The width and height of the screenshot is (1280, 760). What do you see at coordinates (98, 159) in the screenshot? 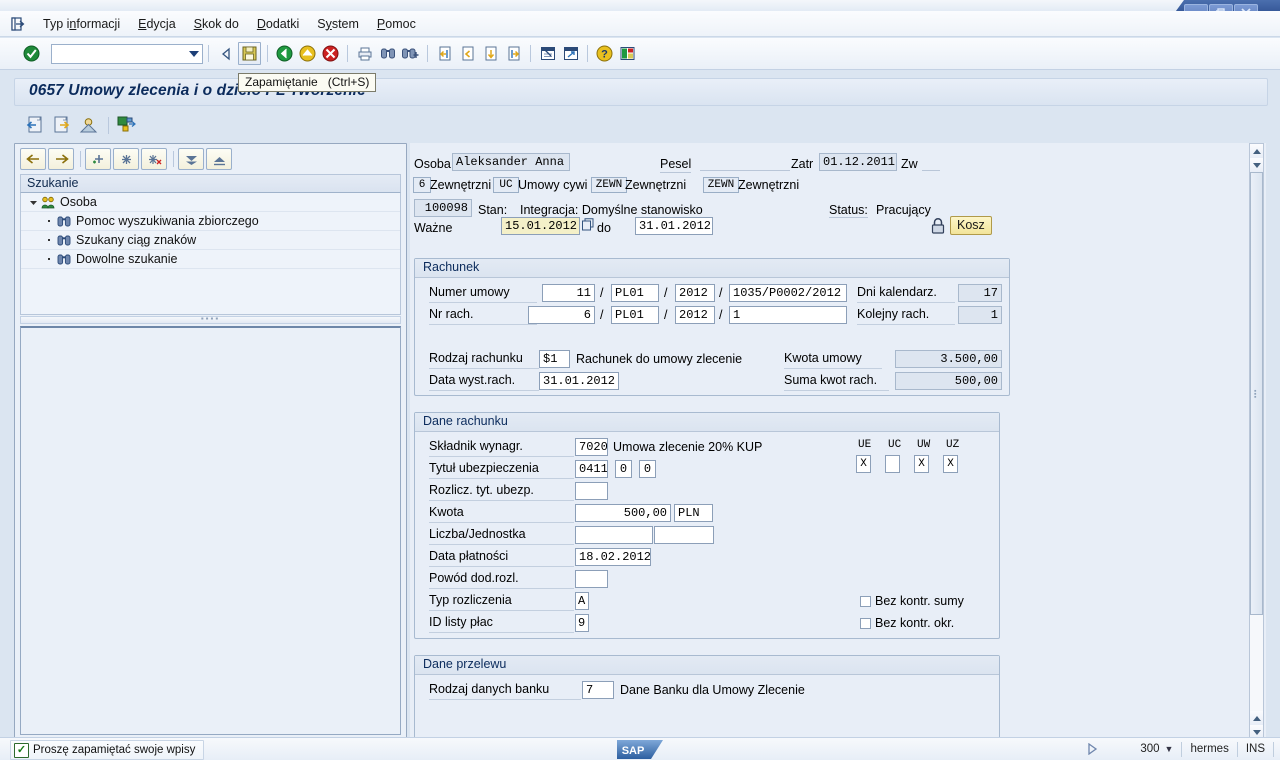
I see `add-node-icon` at bounding box center [98, 159].